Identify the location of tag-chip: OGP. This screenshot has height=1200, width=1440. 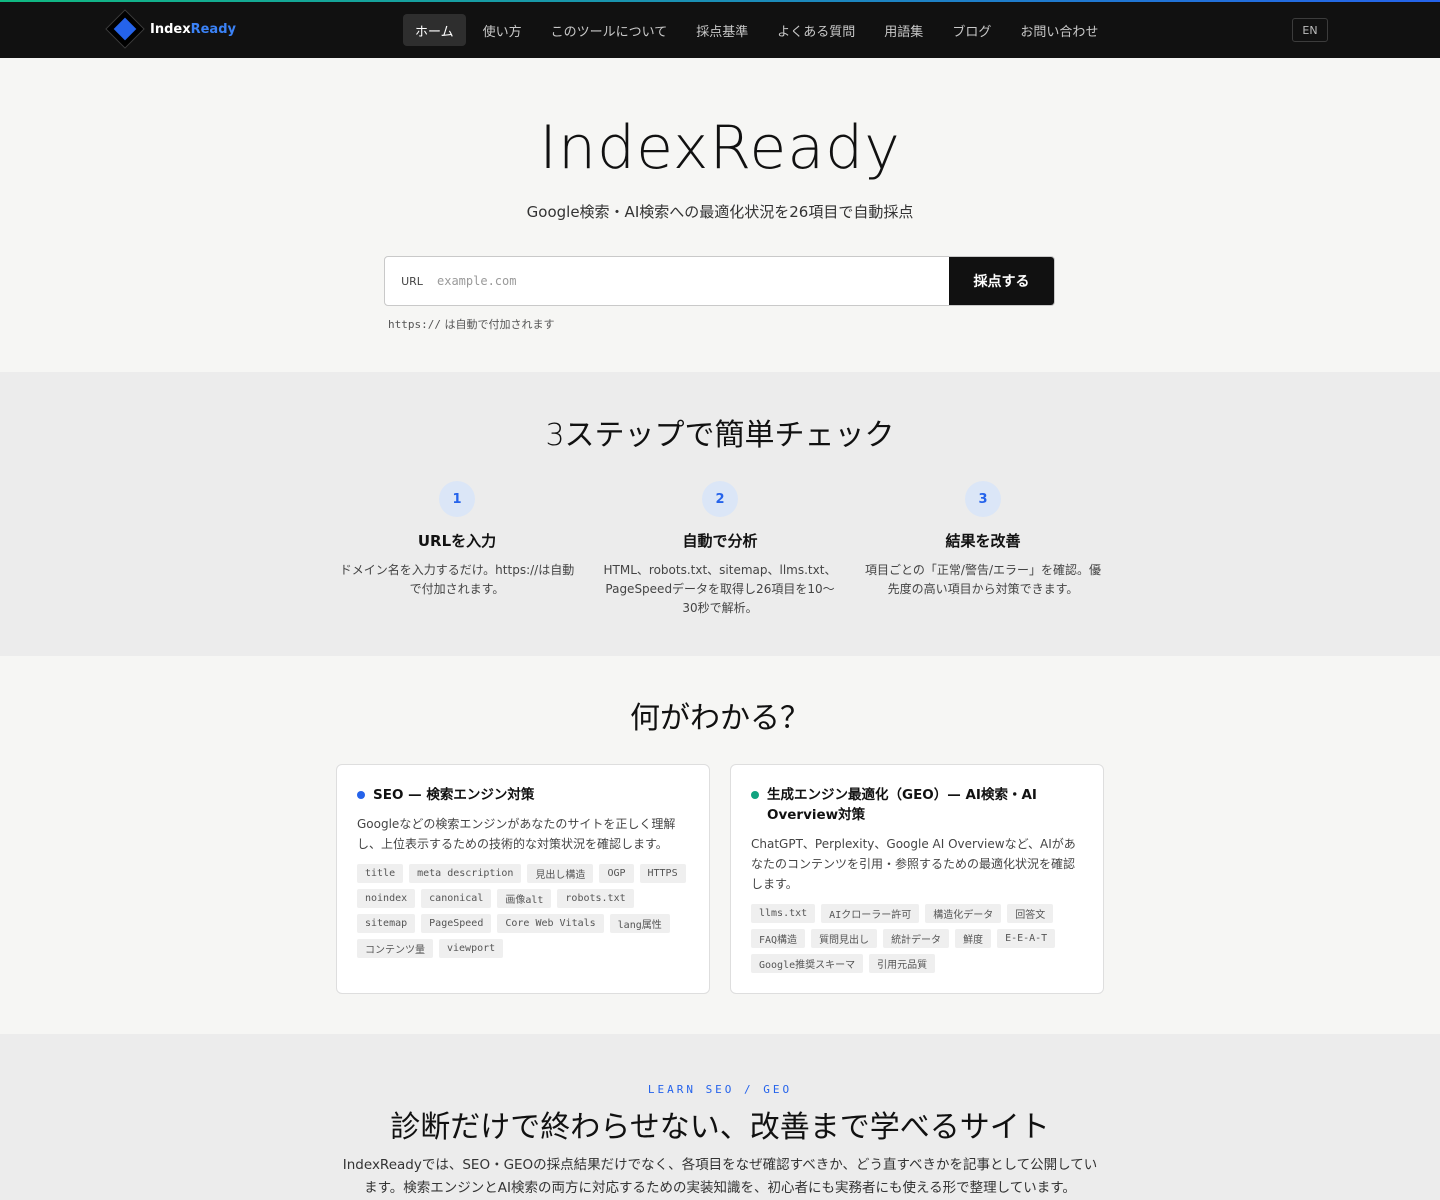
(616, 873).